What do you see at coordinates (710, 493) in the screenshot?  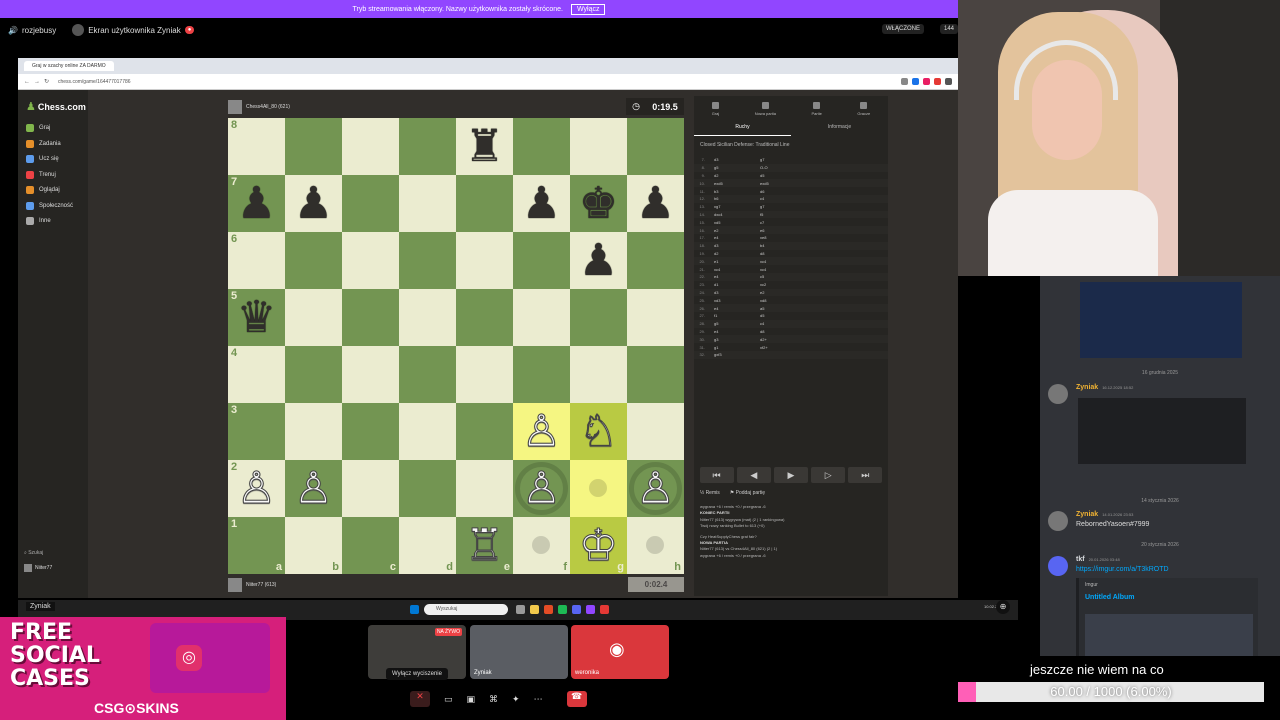 I see `draw-button: ½ Remis` at bounding box center [710, 493].